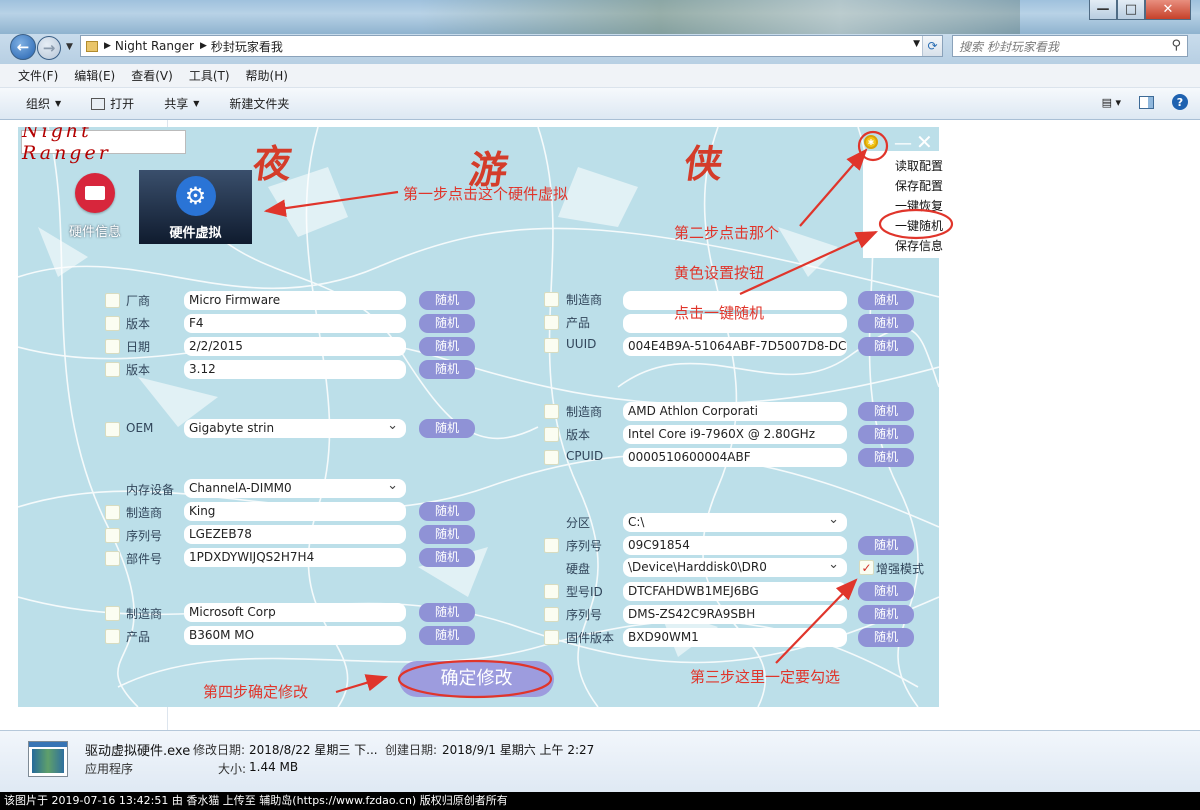  Describe the element at coordinates (49, 48) in the screenshot. I see `forward-button: →` at that location.